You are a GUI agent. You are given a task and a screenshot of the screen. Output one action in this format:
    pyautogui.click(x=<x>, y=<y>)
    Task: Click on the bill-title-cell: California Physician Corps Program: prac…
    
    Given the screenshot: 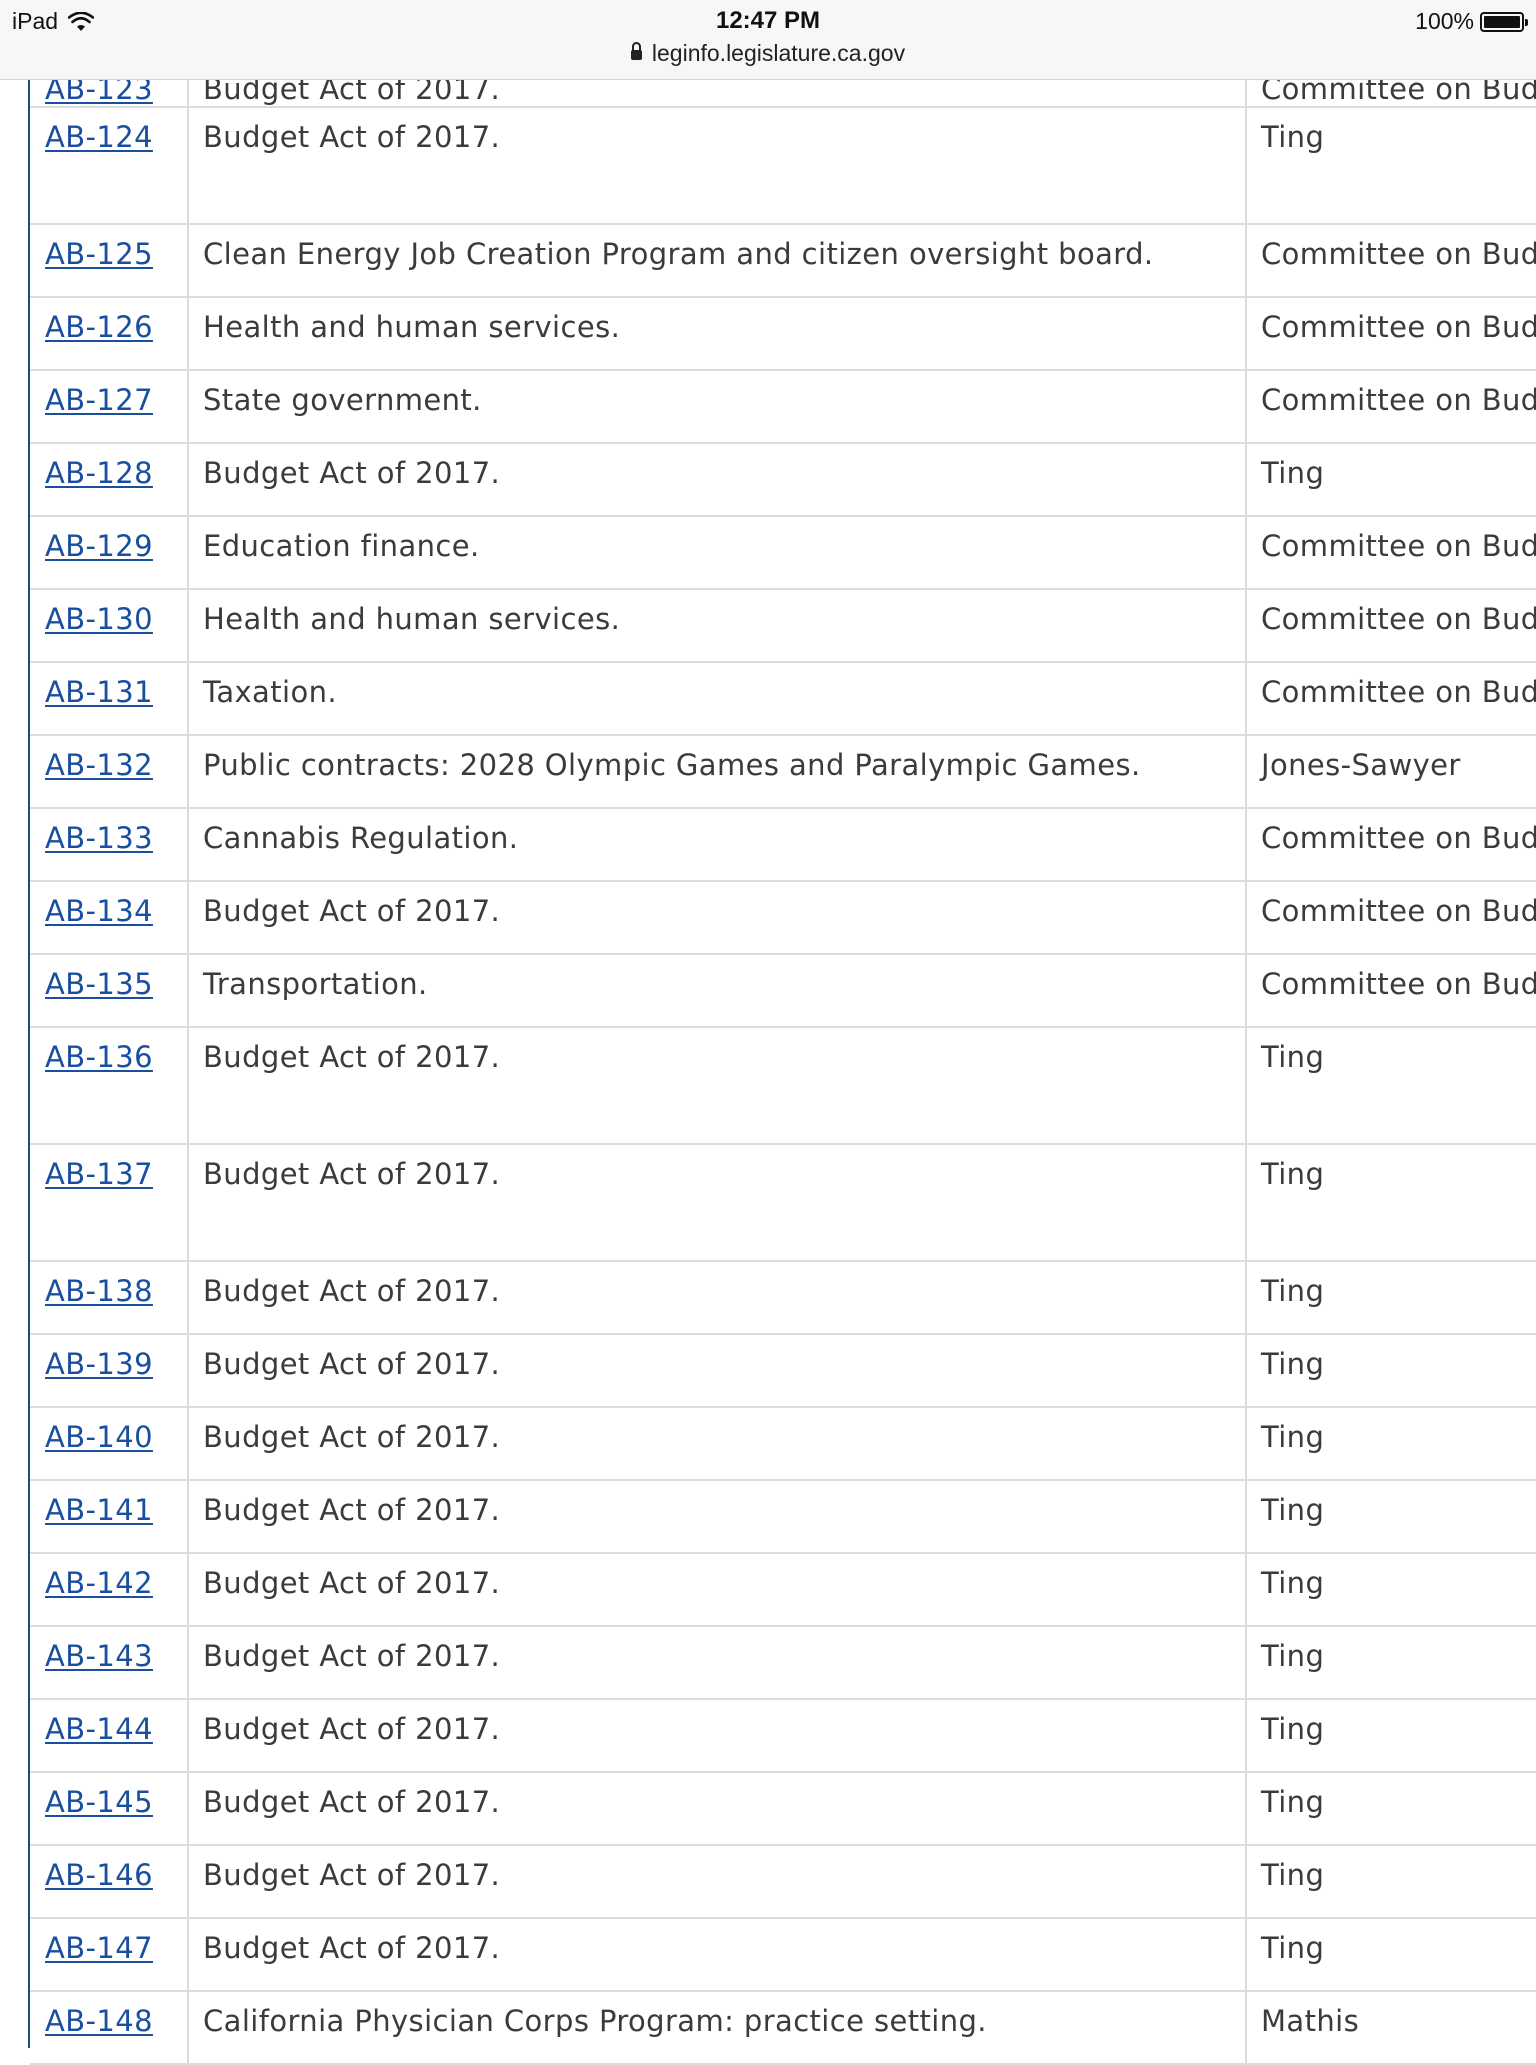 What is the action you would take?
    pyautogui.click(x=717, y=2028)
    